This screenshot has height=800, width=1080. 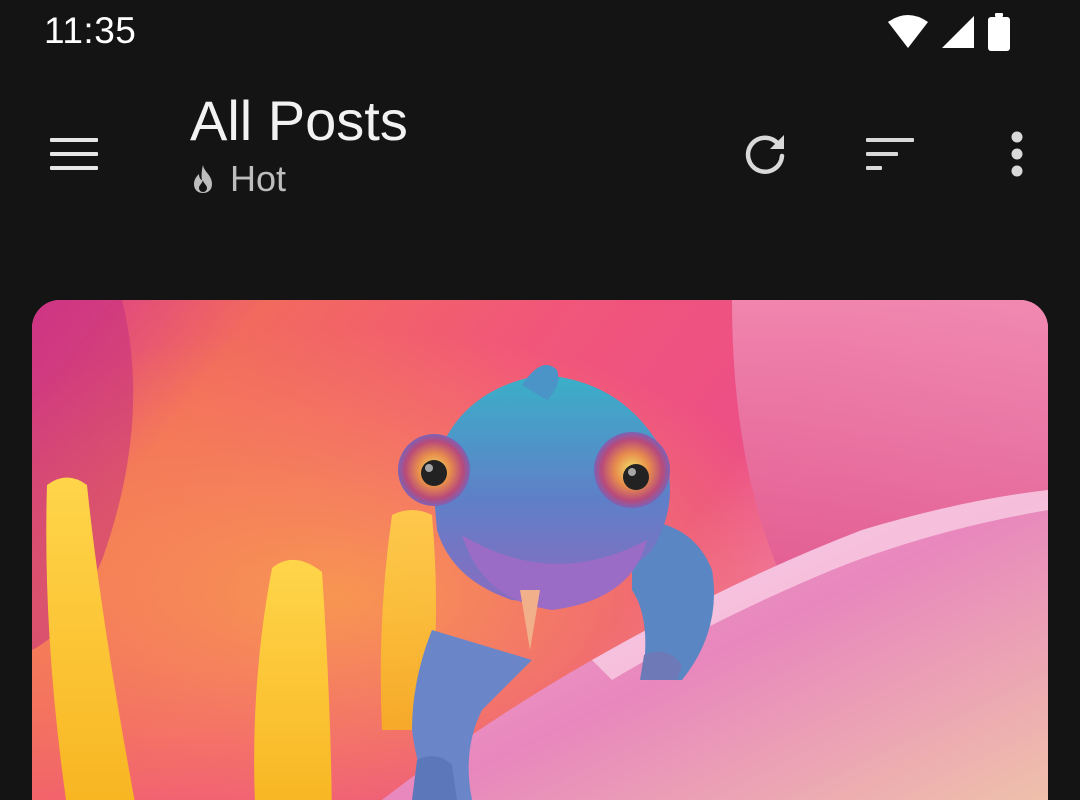 What do you see at coordinates (999, 32) in the screenshot?
I see `battery-icon` at bounding box center [999, 32].